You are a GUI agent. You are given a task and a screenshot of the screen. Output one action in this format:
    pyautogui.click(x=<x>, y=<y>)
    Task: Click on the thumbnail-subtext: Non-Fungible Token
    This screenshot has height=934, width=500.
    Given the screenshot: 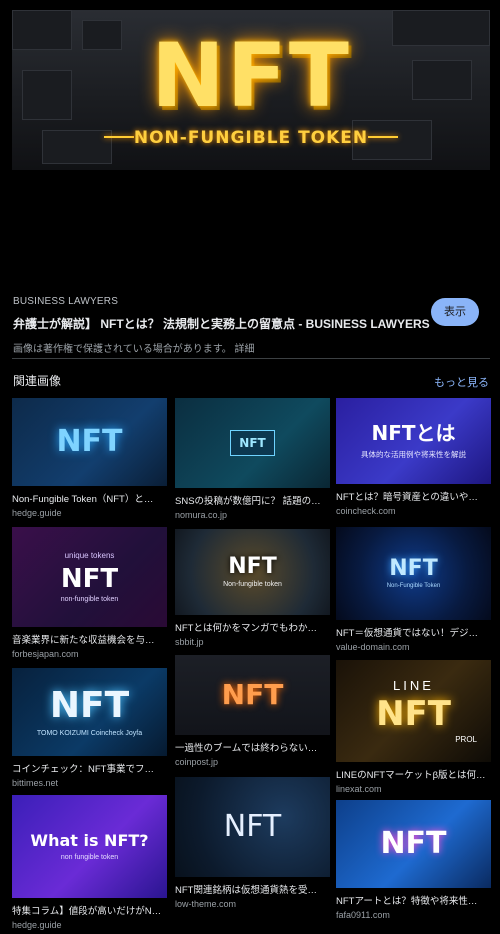 What is the action you would take?
    pyautogui.click(x=413, y=586)
    